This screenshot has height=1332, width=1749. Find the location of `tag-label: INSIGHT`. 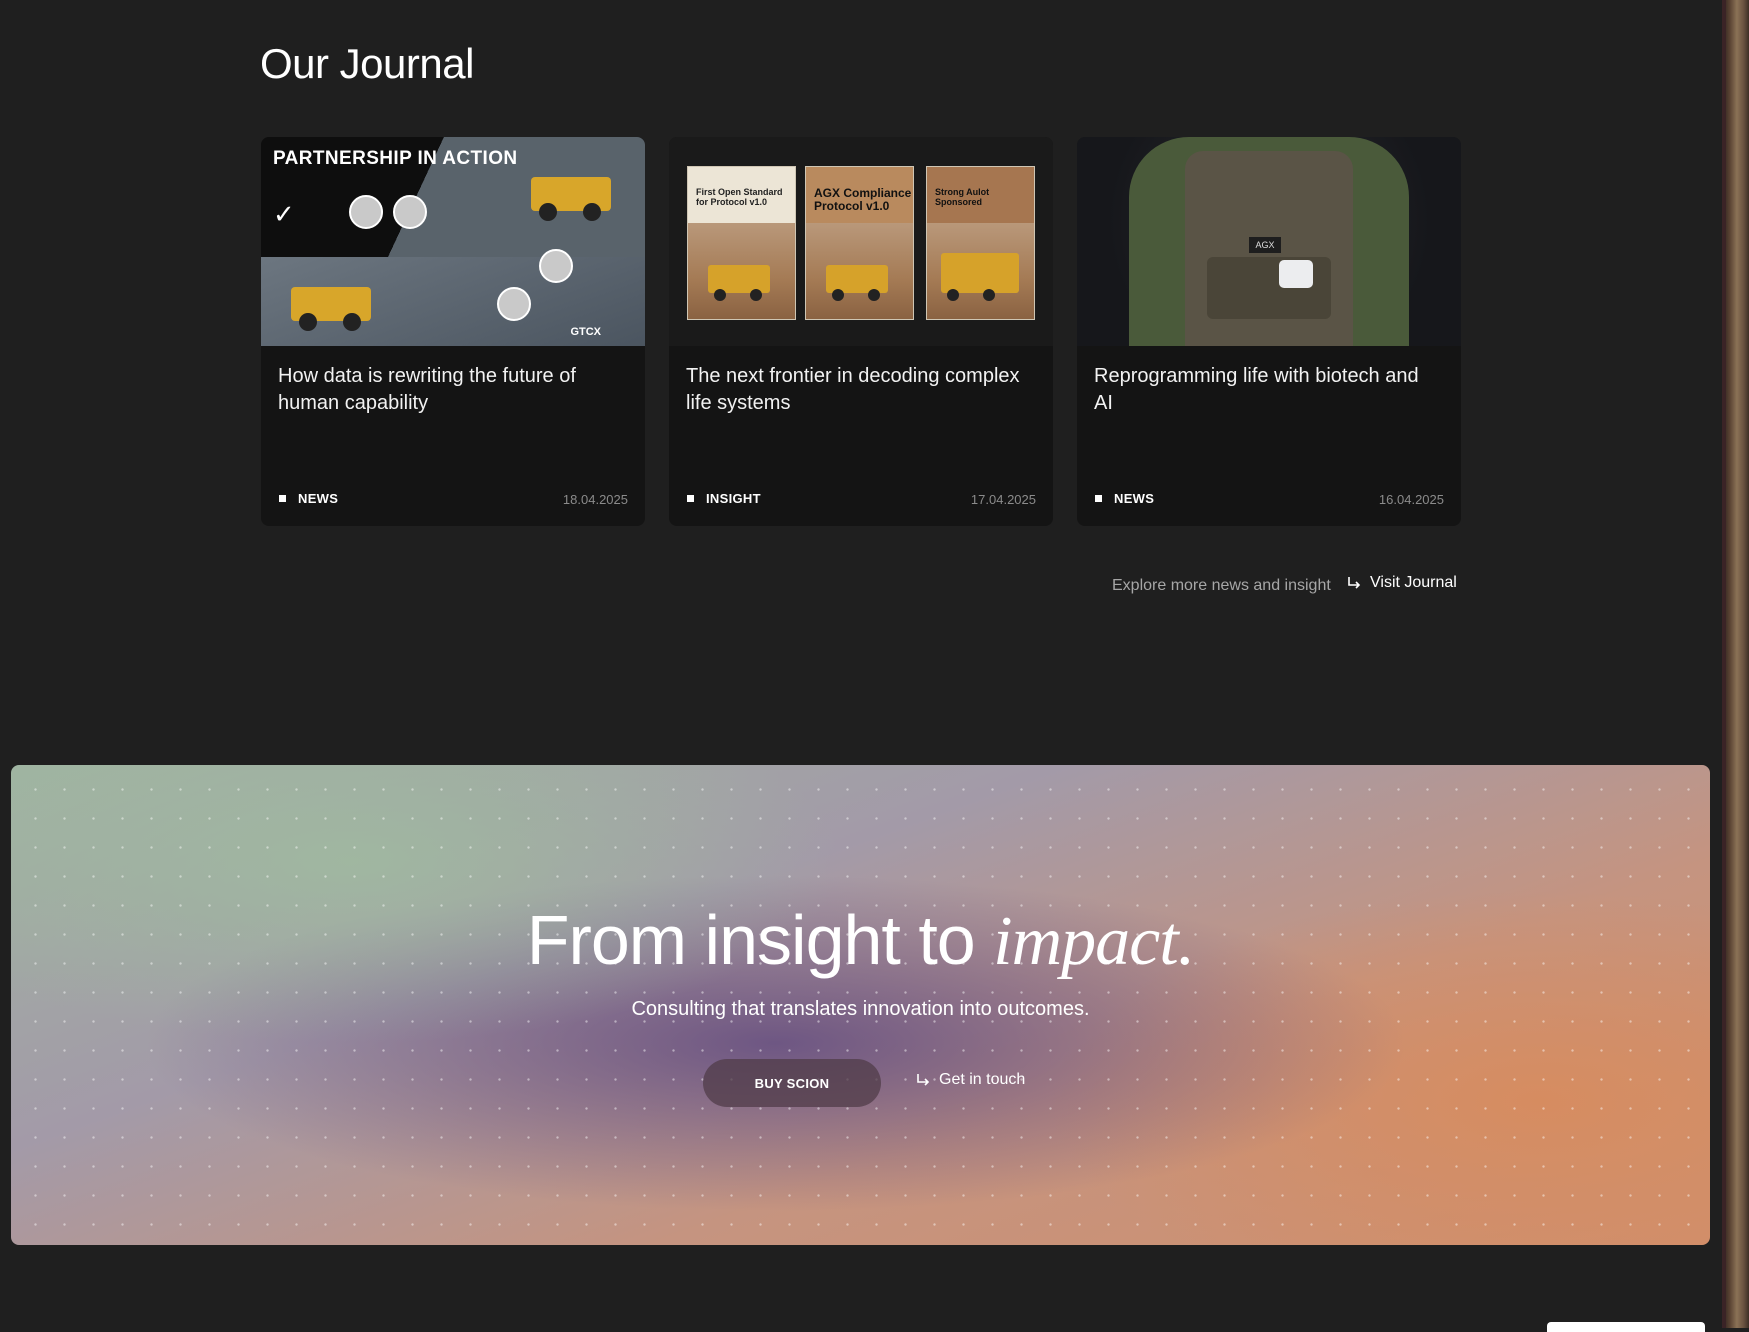

tag-label: INSIGHT is located at coordinates (733, 498).